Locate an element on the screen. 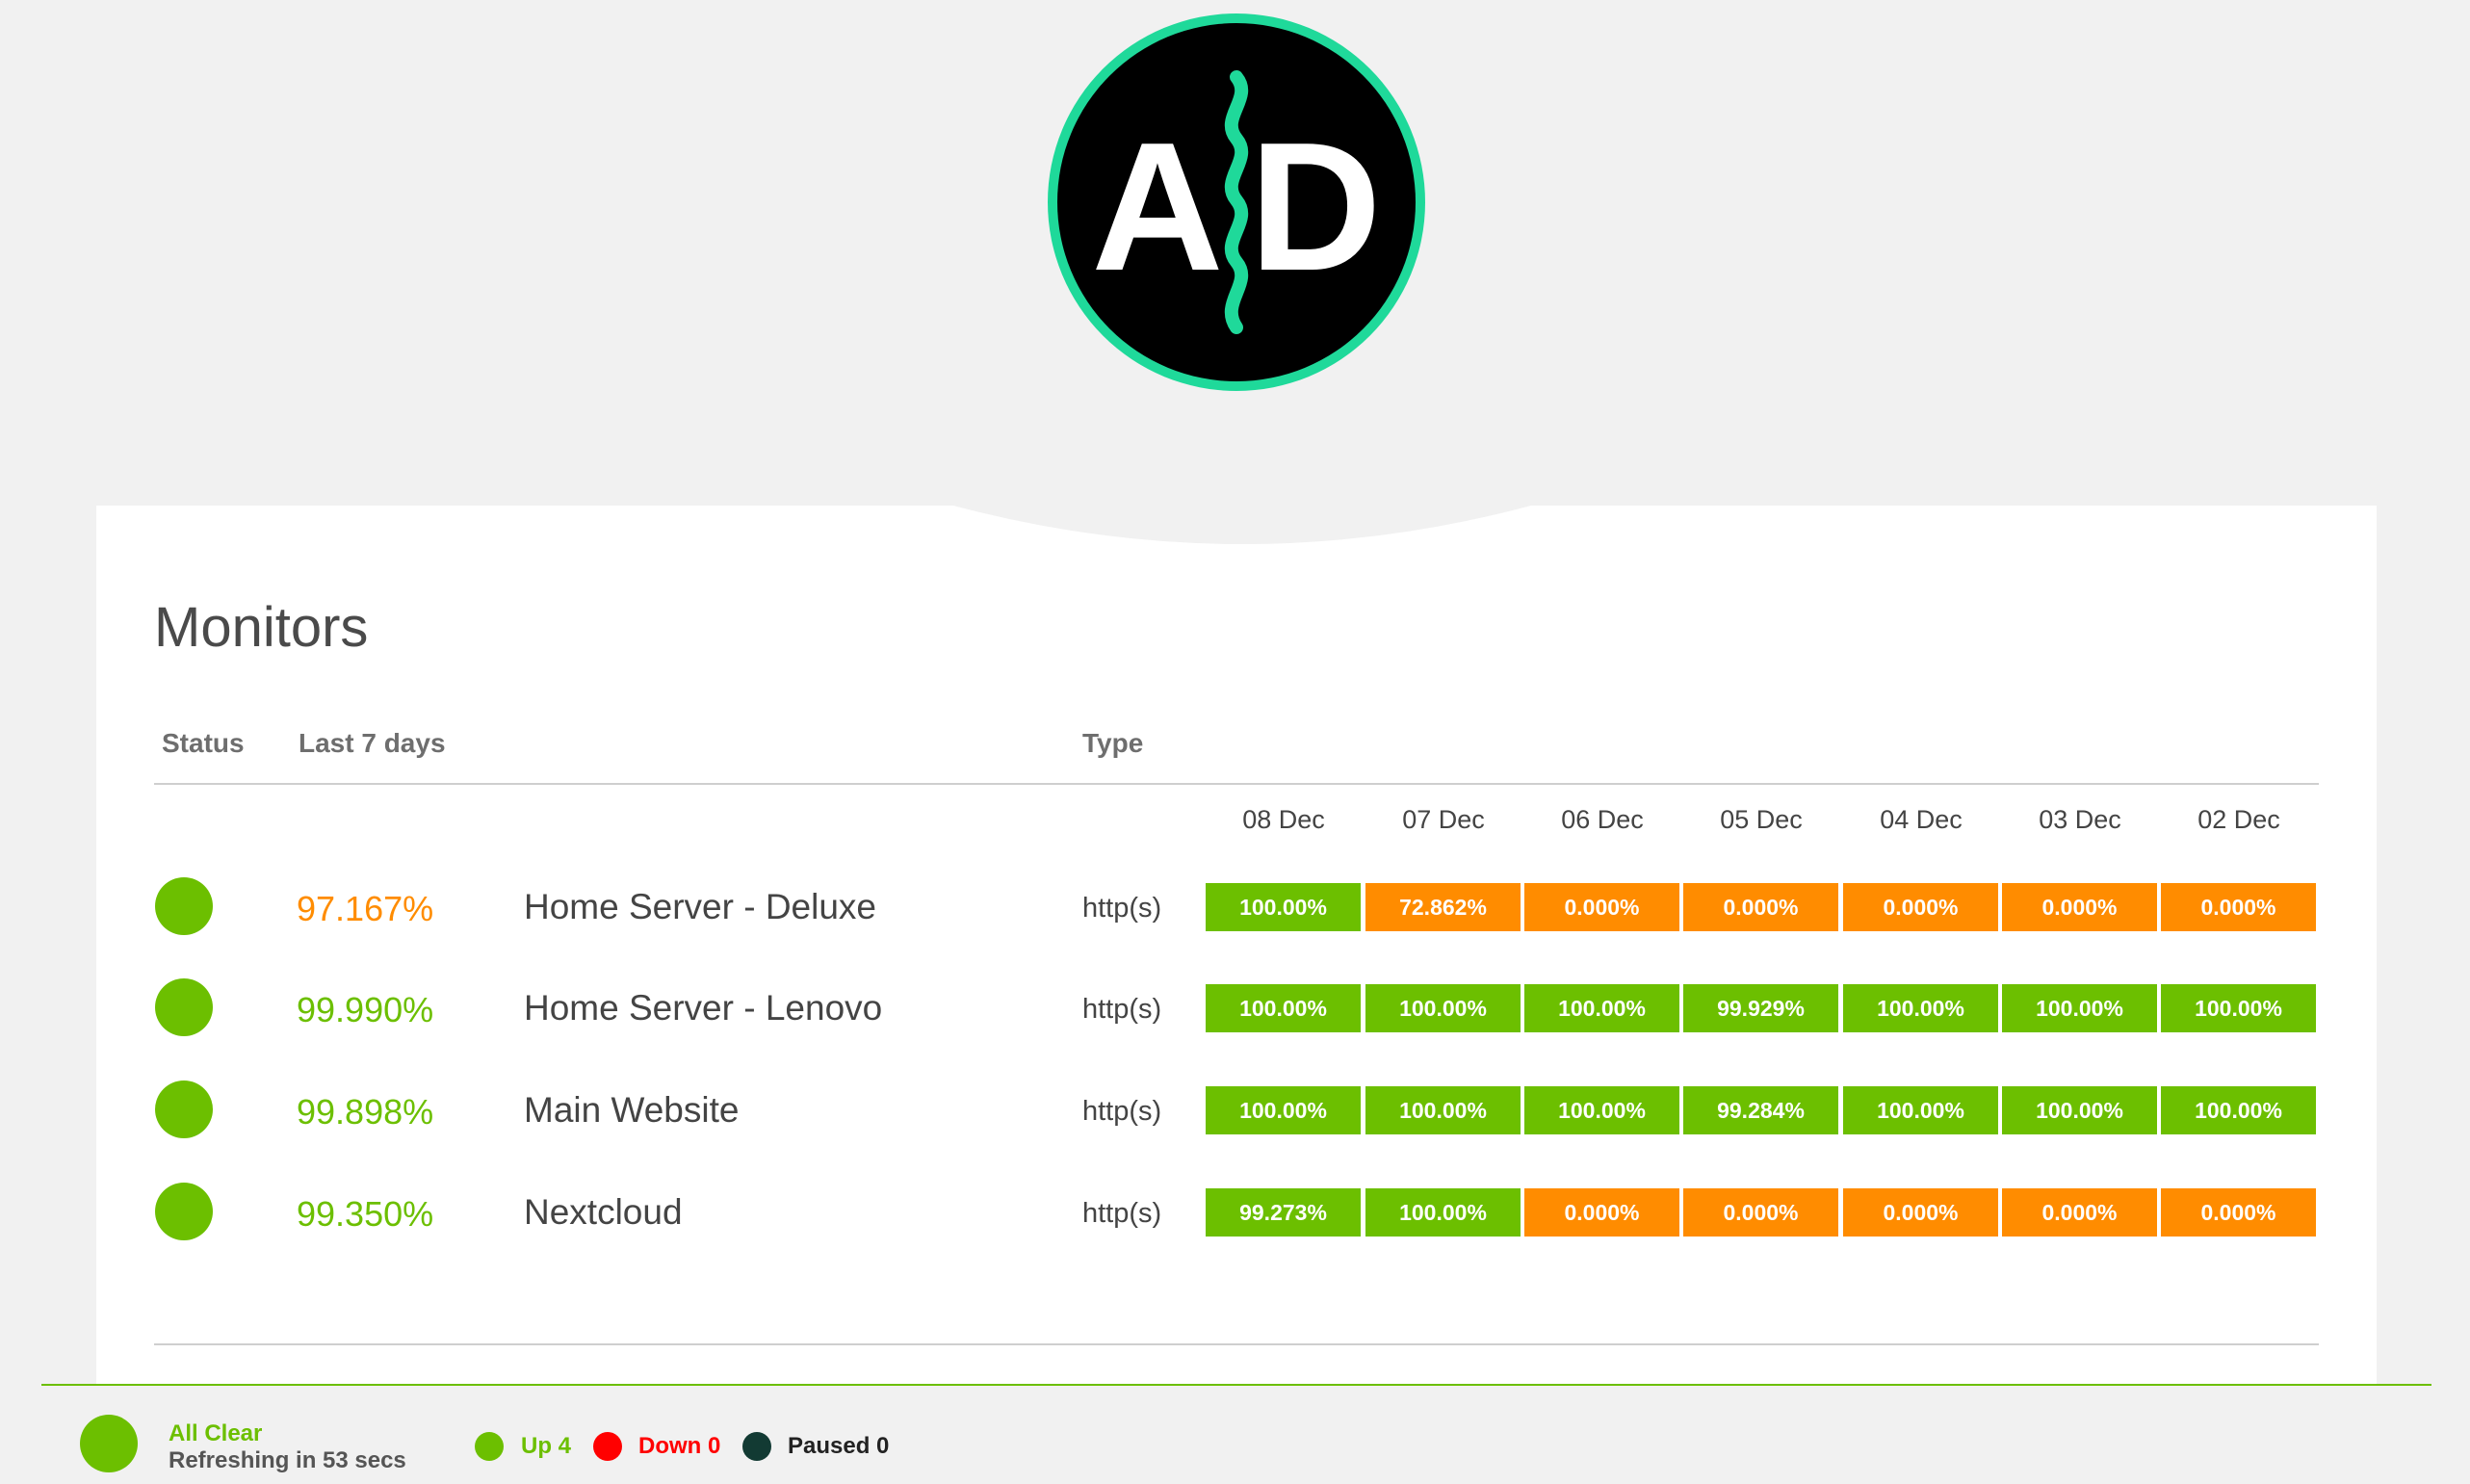  monitor-name: Nextcloud is located at coordinates (604, 1213).